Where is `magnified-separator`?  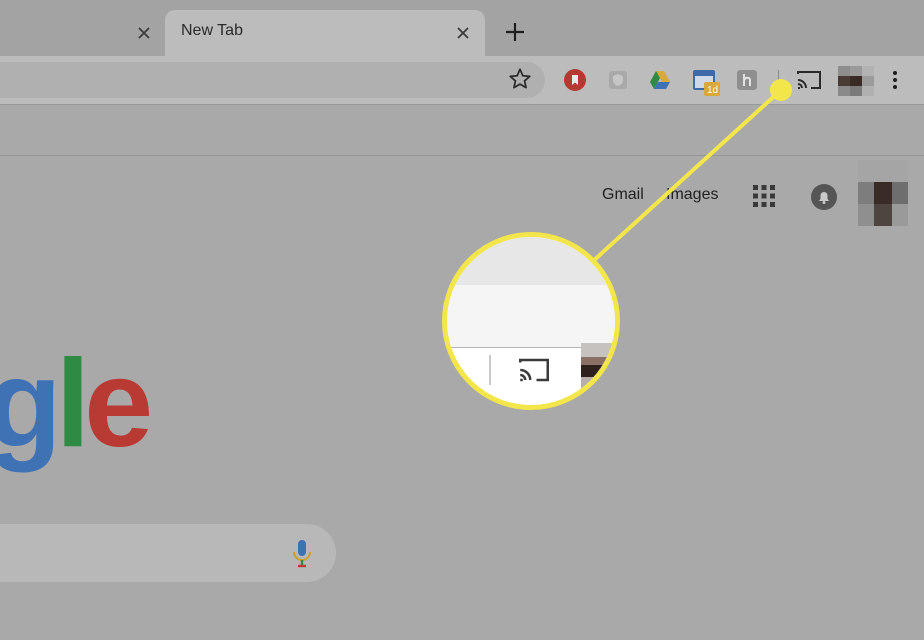
magnified-separator is located at coordinates (490, 370).